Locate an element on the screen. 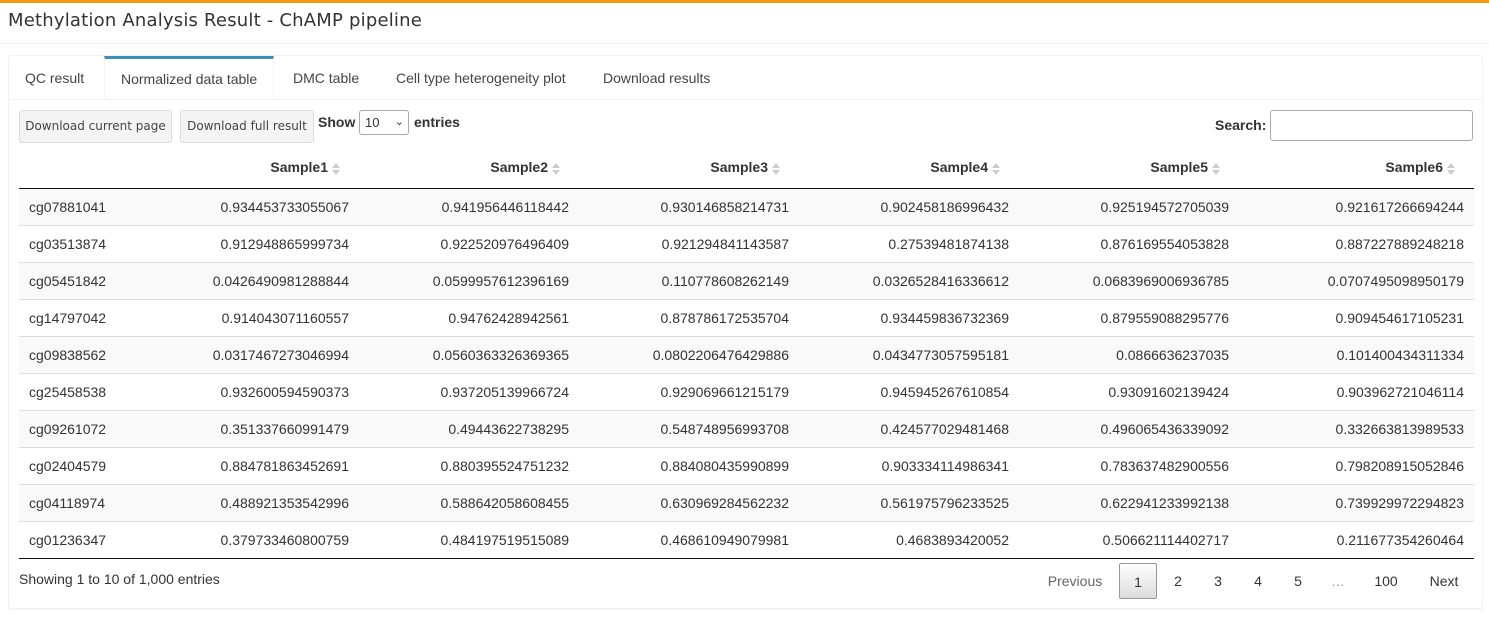  table-cell: 0.884080435990899 is located at coordinates (689, 466).